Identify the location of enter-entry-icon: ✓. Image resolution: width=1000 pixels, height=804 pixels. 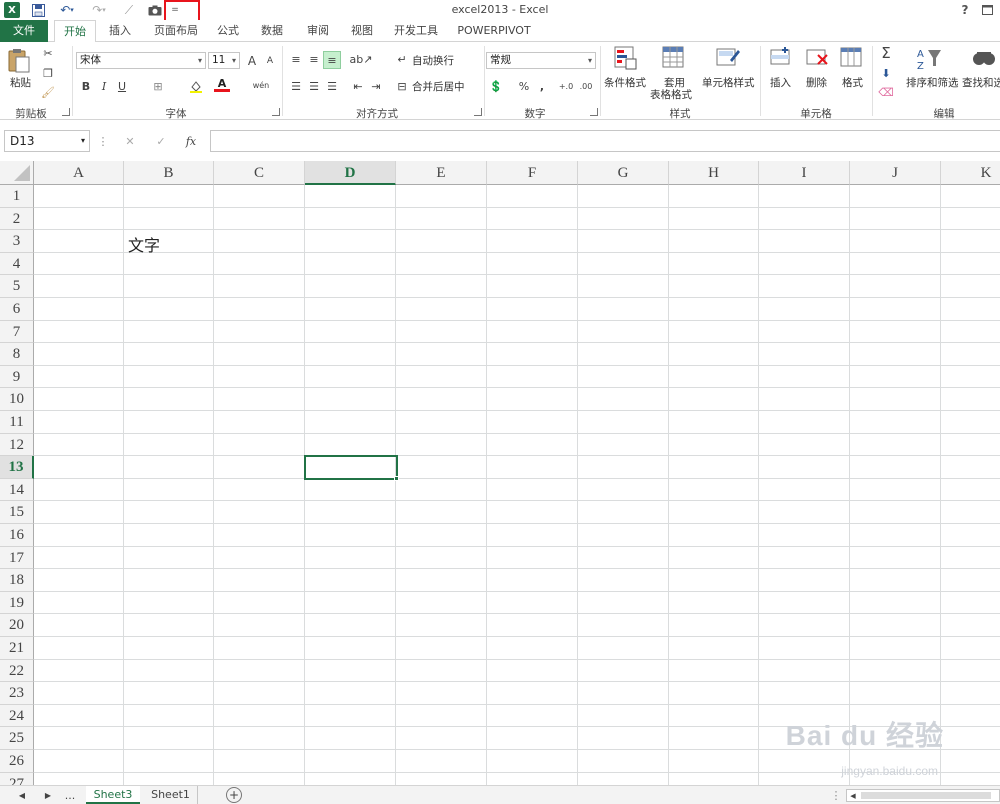
(161, 141).